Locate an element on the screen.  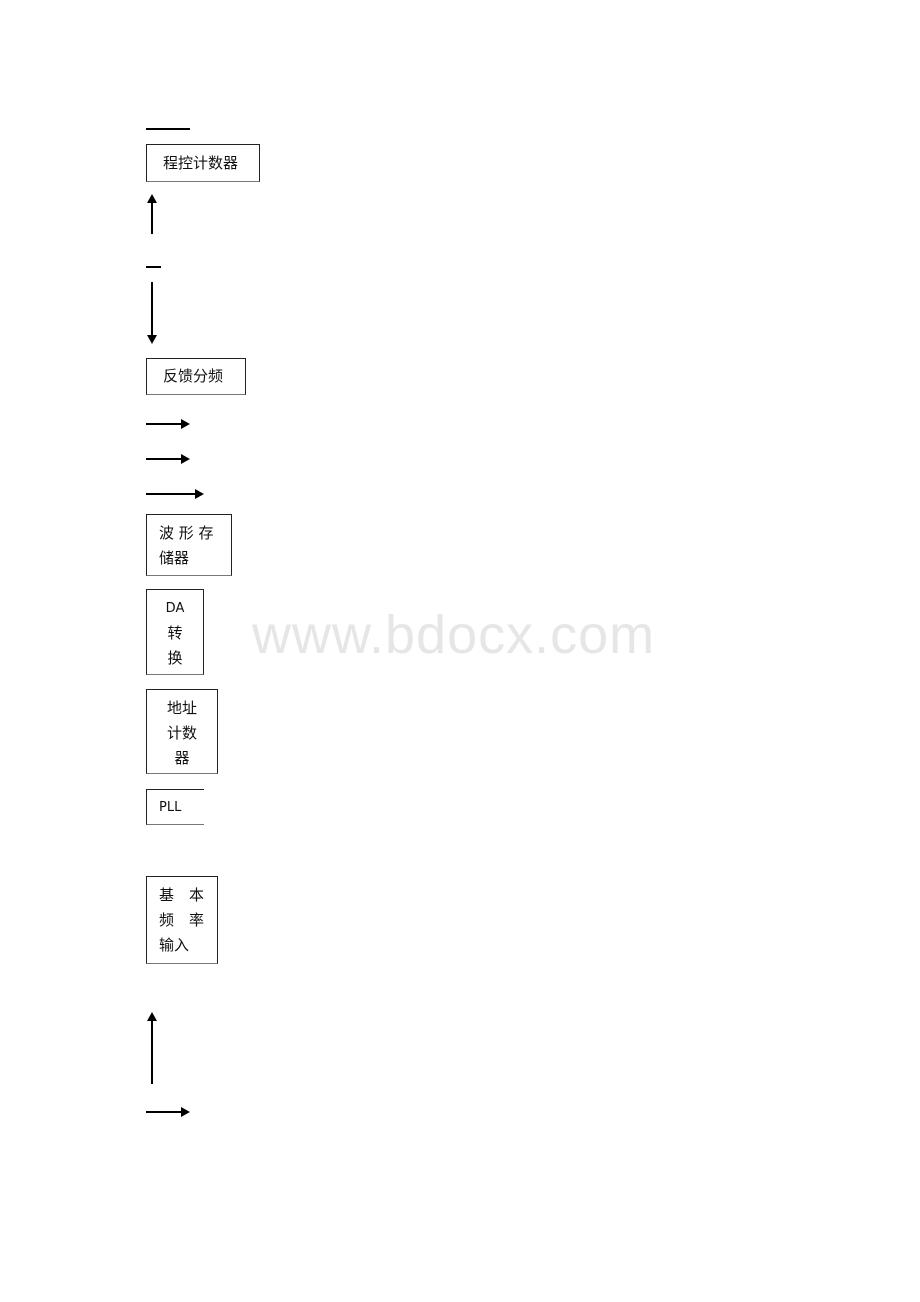
base-frequency-label-line1: 基 本 is located at coordinates (182, 895).